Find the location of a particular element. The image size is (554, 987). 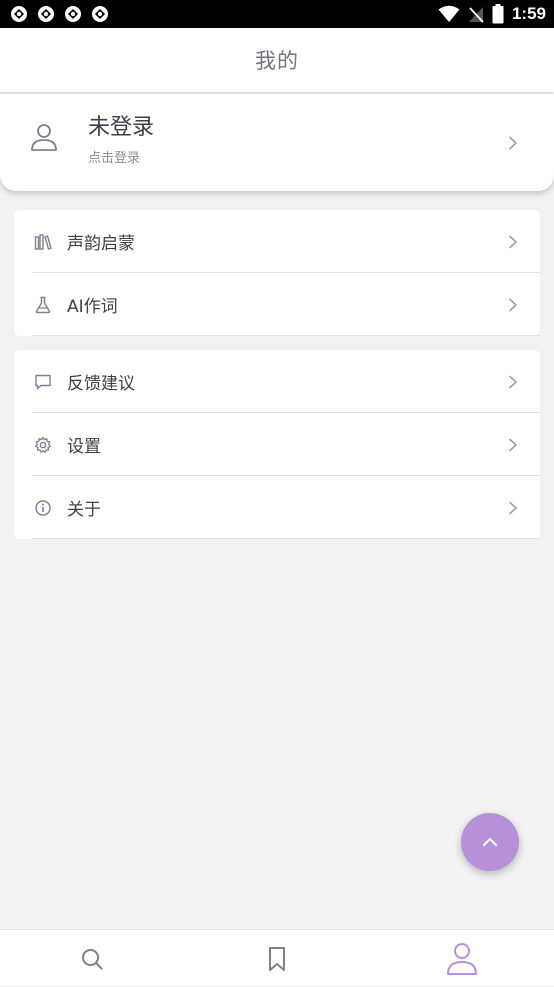

profile-text: 未登录 点击登录 is located at coordinates (121, 140).